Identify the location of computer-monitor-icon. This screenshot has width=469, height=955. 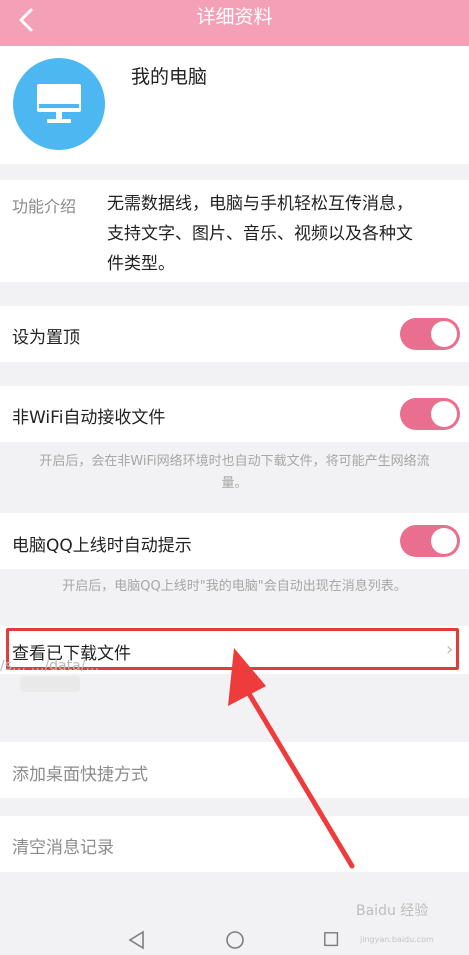
(59, 103).